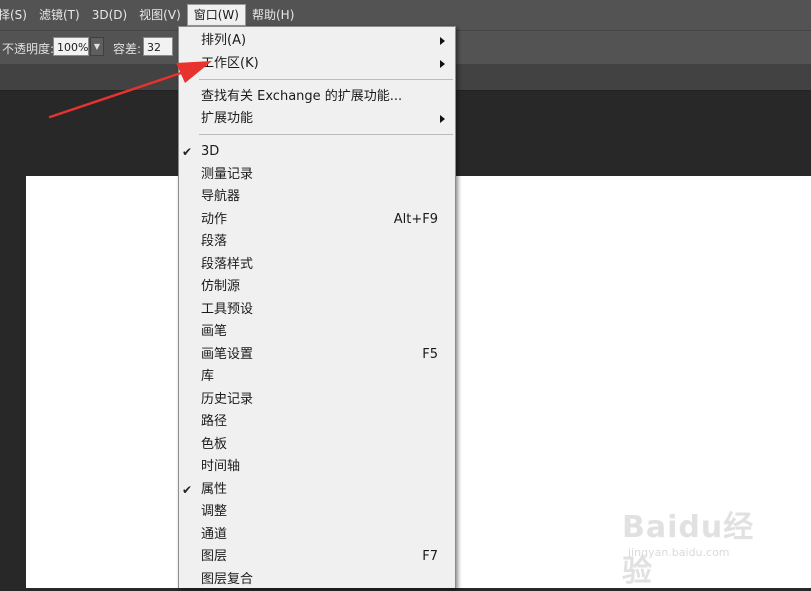 The height and width of the screenshot is (591, 811). What do you see at coordinates (317, 287) in the screenshot?
I see `menu-item-panel: 仿制源` at bounding box center [317, 287].